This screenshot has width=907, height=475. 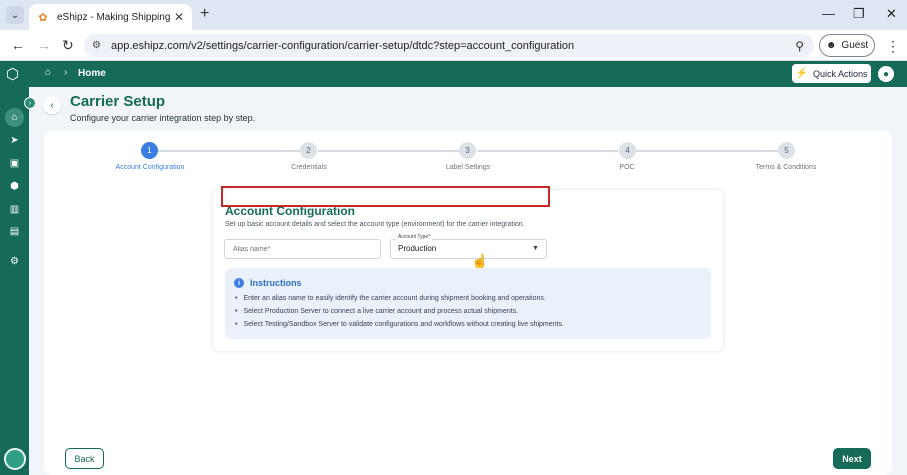 I want to click on minimize-icon: —, so click(x=828, y=13).